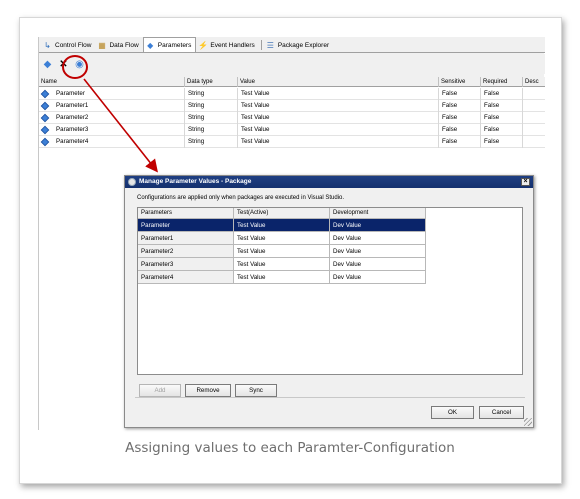 This screenshot has height=499, width=580. I want to click on tab-control-flow: ↳ Control Flow, so click(68, 45).